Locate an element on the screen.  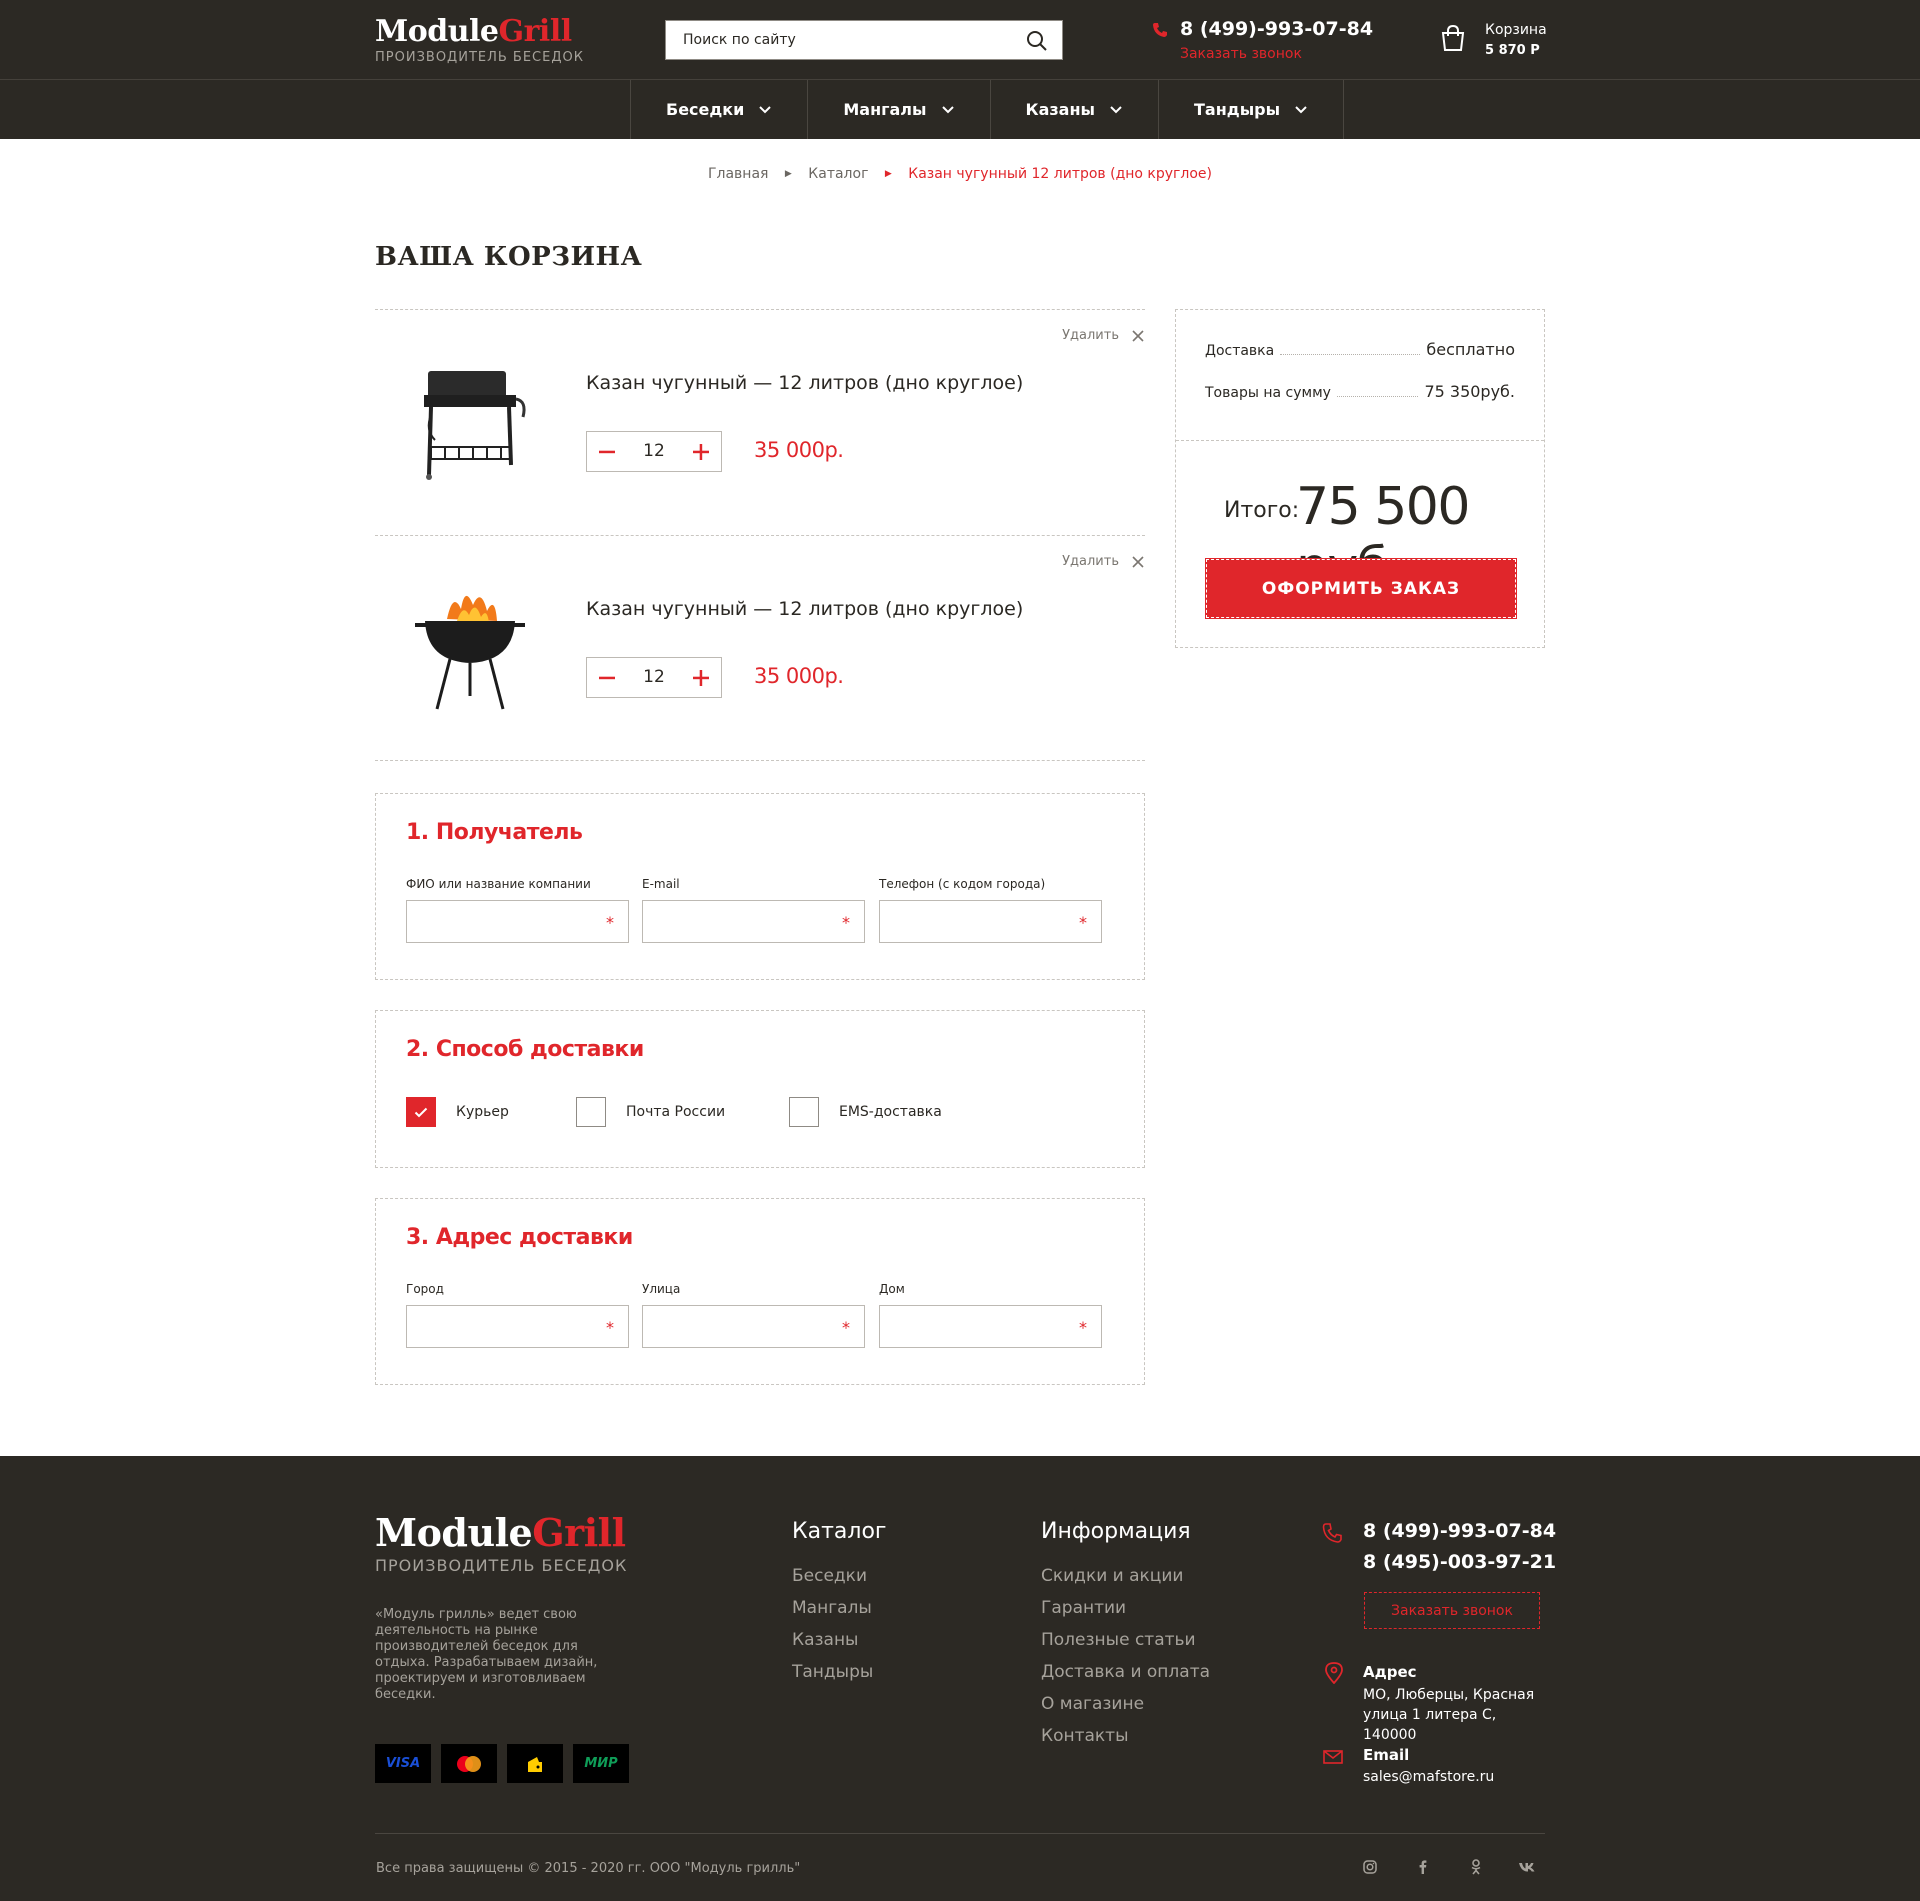
footer-link: О магазине is located at coordinates (1092, 1704).